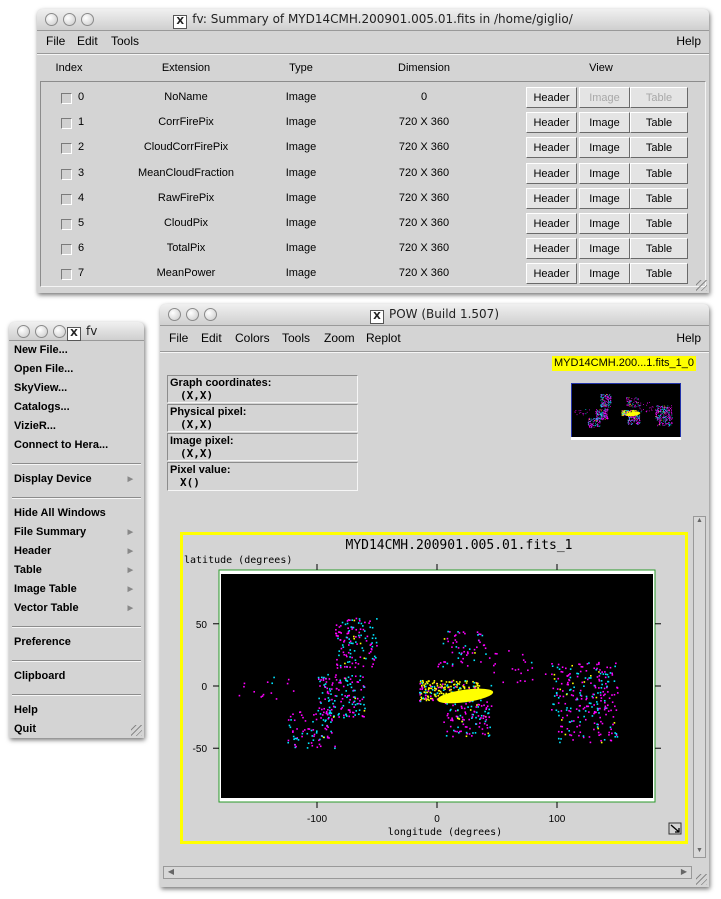 This screenshot has width=721, height=899. I want to click on fv-menu-item-clipboard: Clipboard, so click(76, 676).